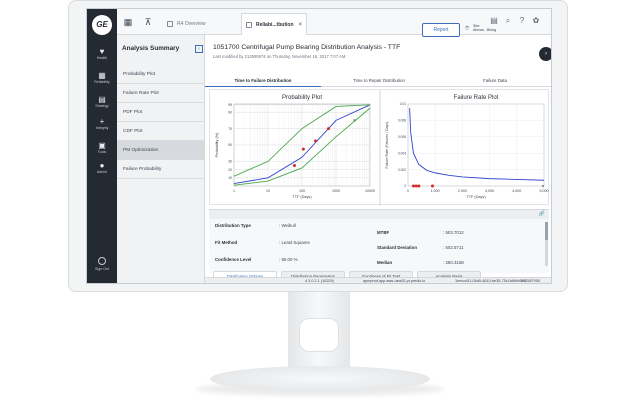 Image resolution: width=640 pixels, height=400 pixels. What do you see at coordinates (170, 24) in the screenshot?
I see `tab-page-icon` at bounding box center [170, 24].